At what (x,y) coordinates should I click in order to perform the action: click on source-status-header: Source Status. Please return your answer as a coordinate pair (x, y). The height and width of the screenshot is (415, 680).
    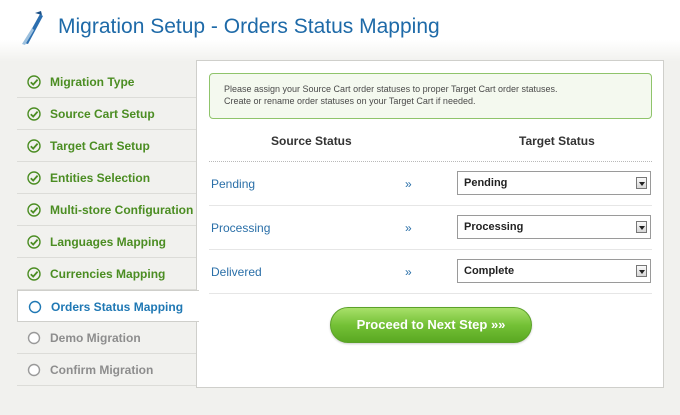
    Looking at the image, I should click on (311, 141).